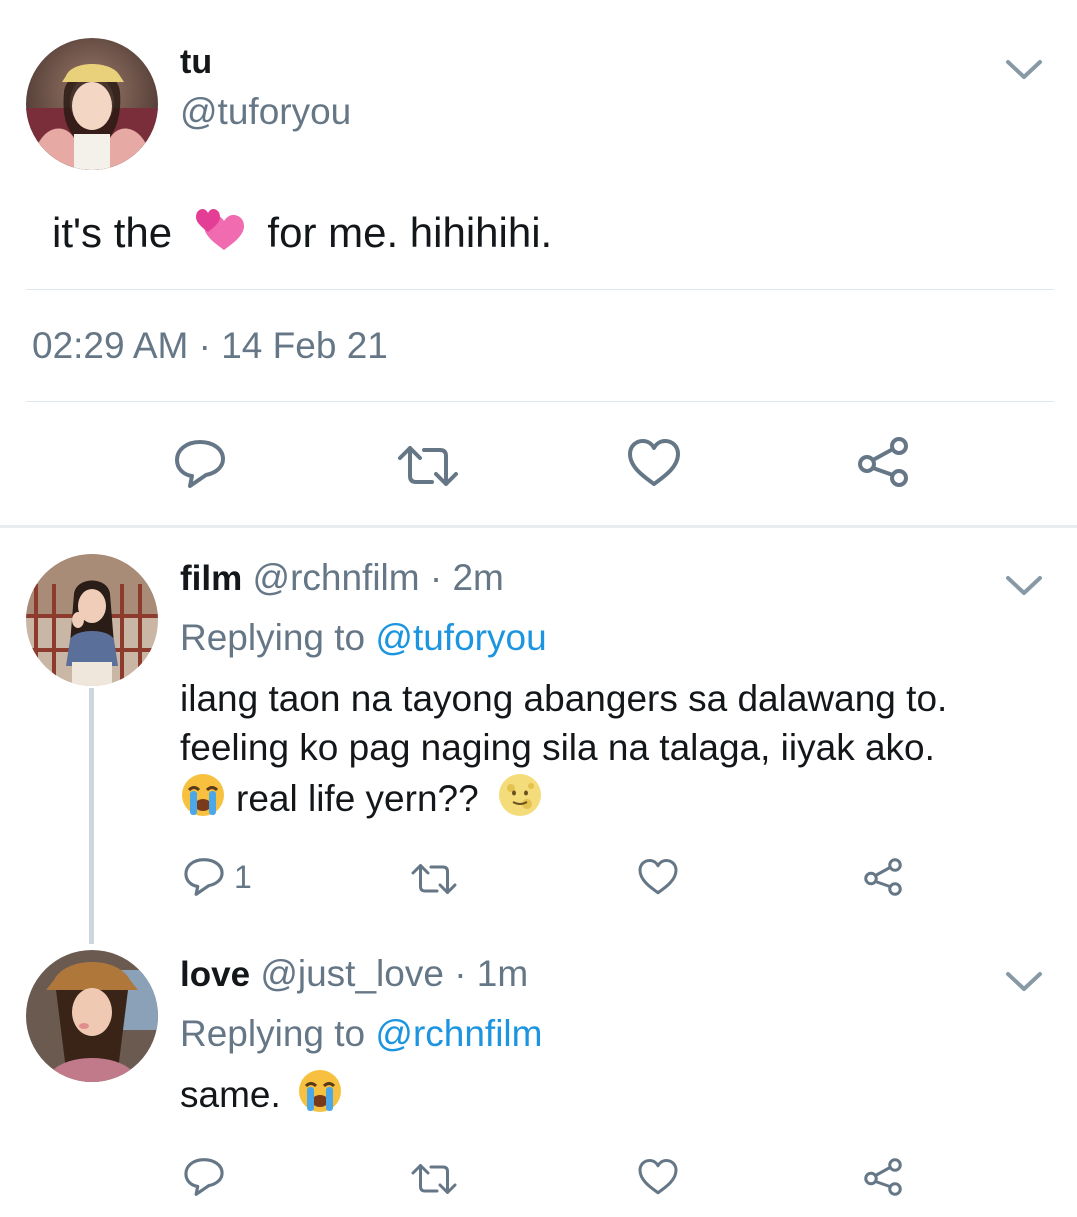  Describe the element at coordinates (336, 577) in the screenshot. I see `handle: @rchnfilm` at that location.